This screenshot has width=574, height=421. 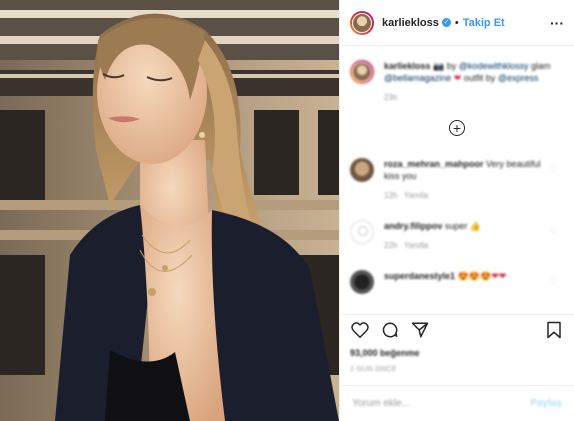 I want to click on comment-meta: 22h Yanıtla, so click(x=469, y=246).